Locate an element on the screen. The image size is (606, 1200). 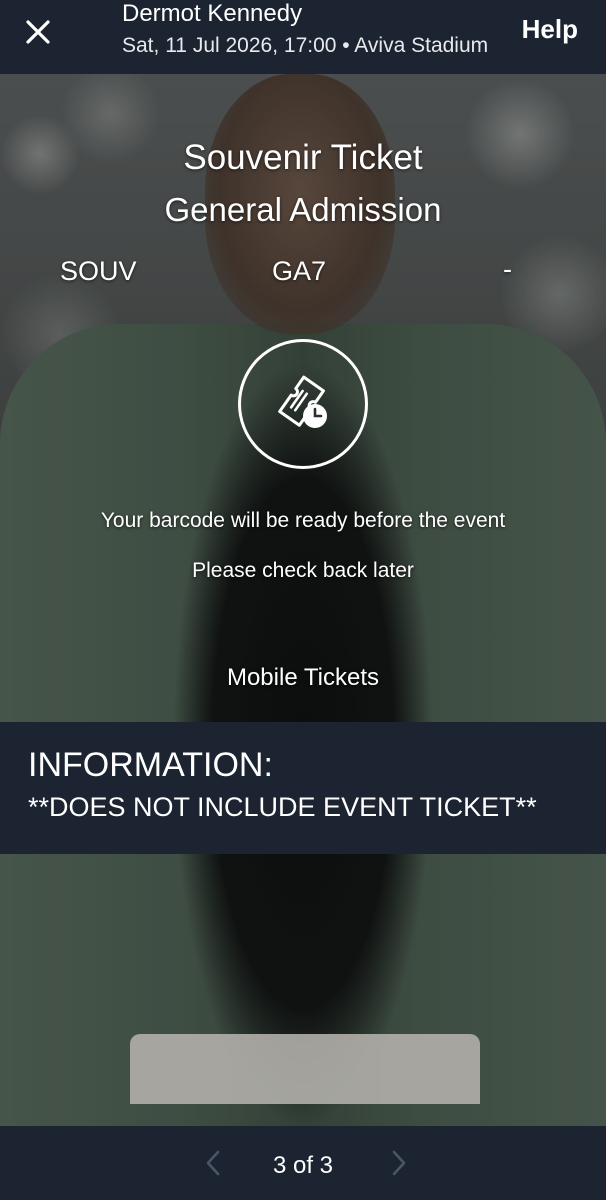
barcode-pending-indicator is located at coordinates (303, 404).